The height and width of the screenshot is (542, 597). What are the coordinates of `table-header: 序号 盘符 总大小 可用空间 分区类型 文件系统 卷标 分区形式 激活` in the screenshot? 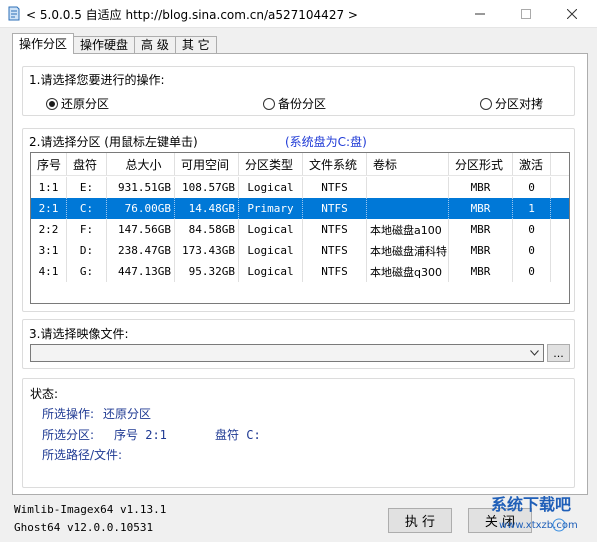 It's located at (300, 164).